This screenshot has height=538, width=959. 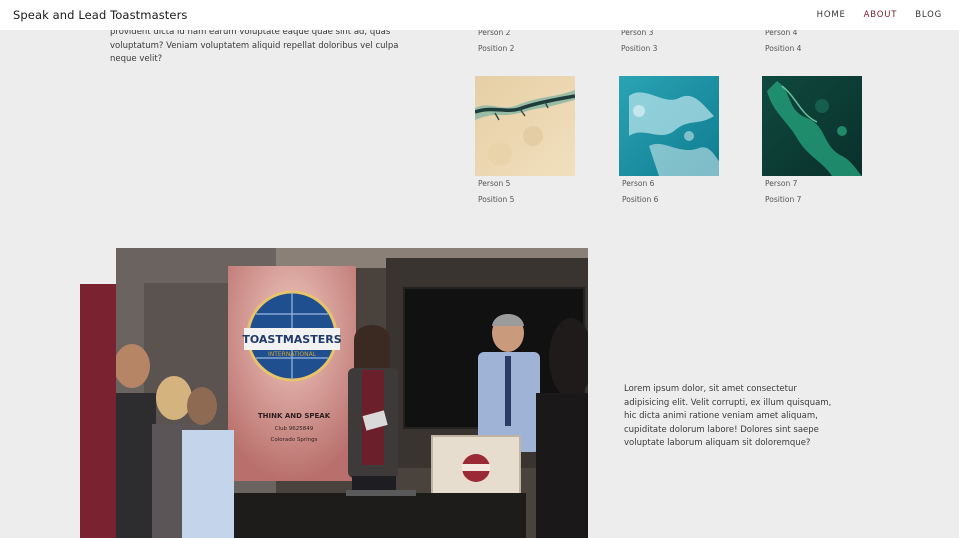 I want to click on accent-bar, so click(x=98, y=411).